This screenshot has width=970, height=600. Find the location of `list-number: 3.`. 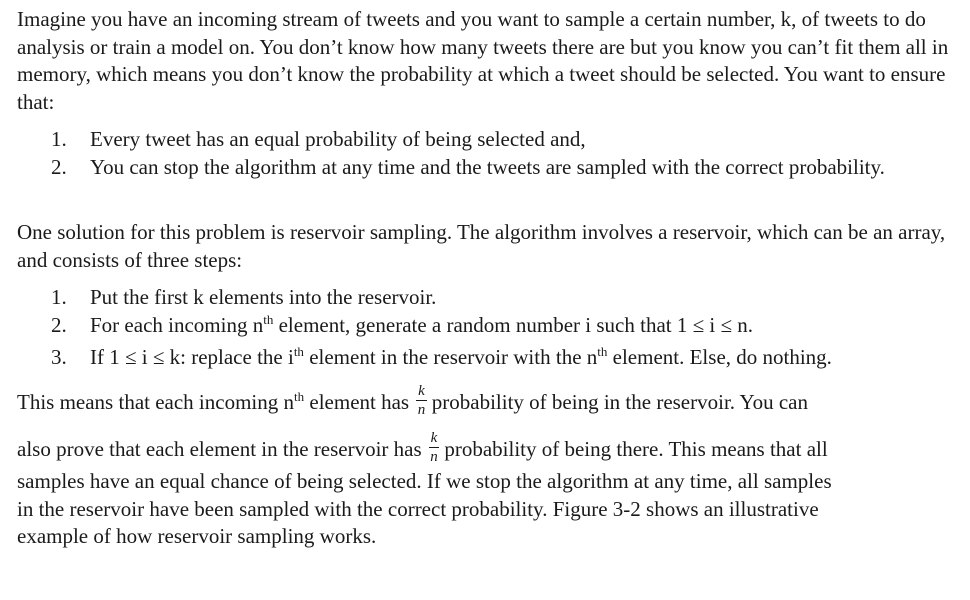

list-number: 3. is located at coordinates (59, 356).